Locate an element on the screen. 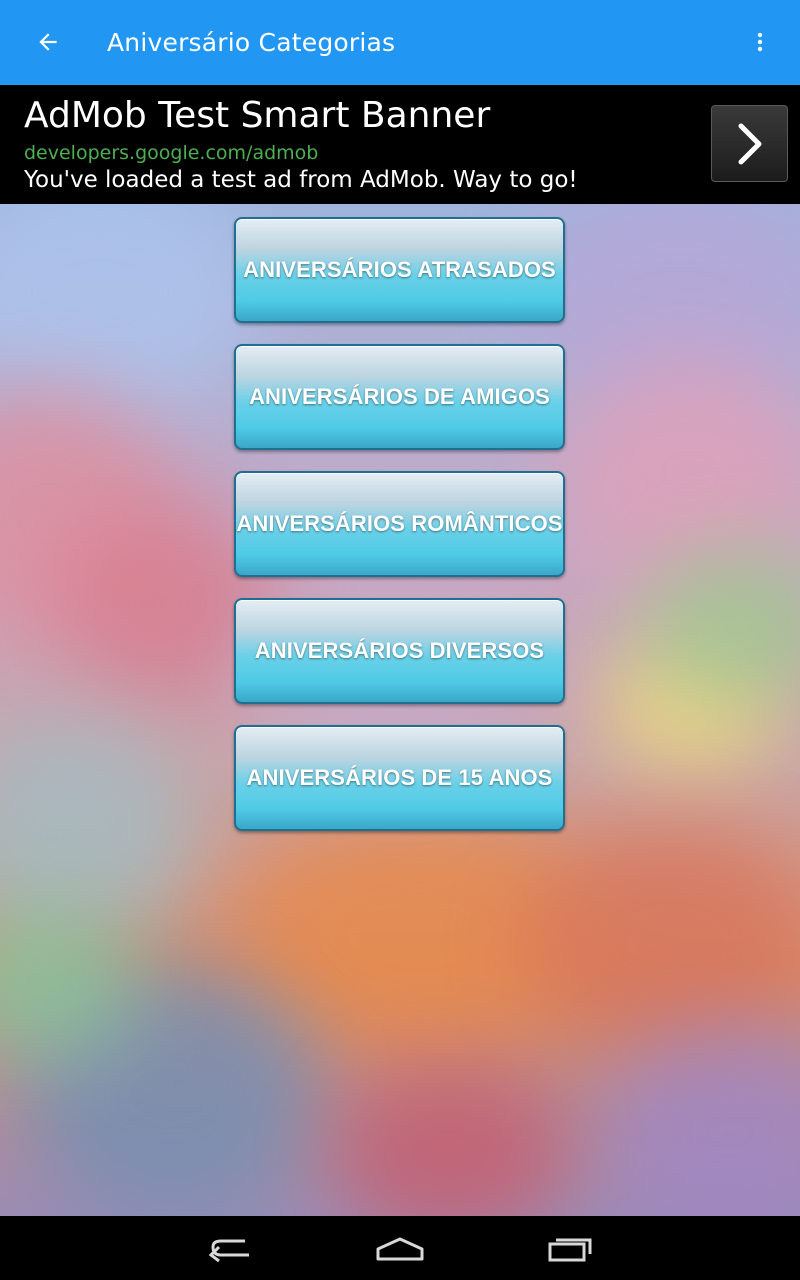 This screenshot has height=1280, width=800. category-button-label: ANIVERSÁRIOS DE 15 ANOS is located at coordinates (399, 777).